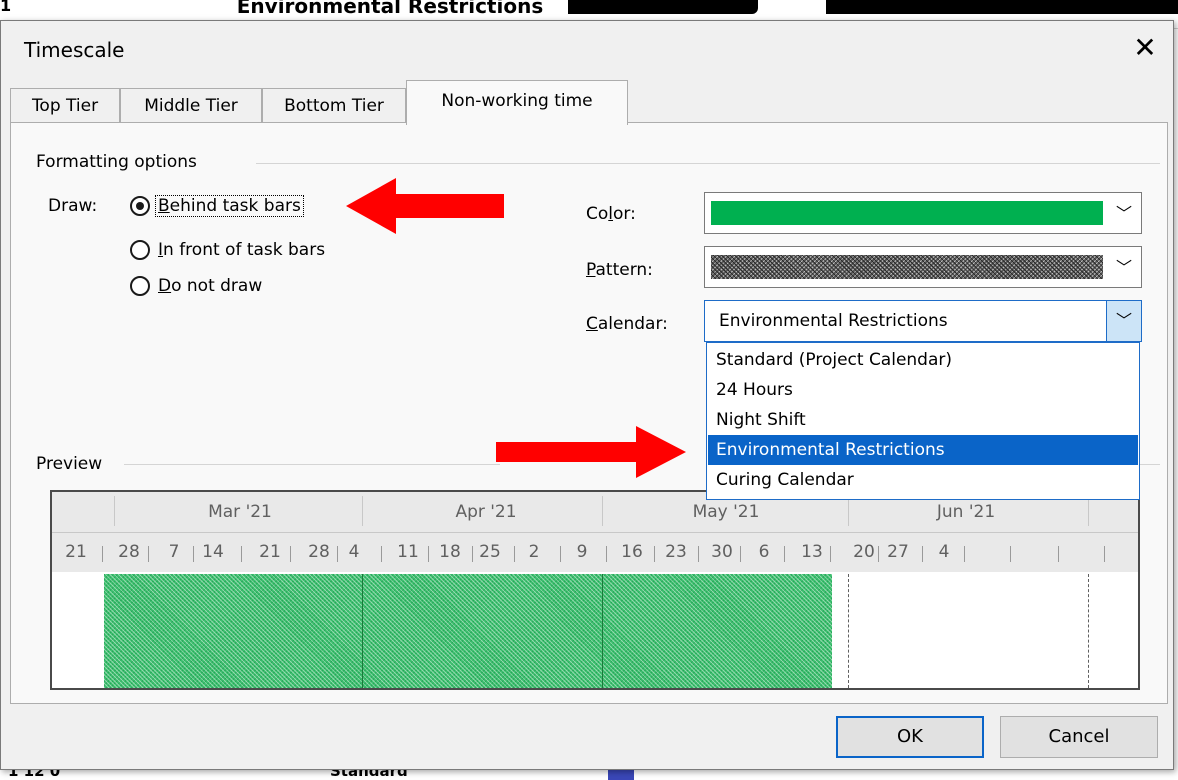 The height and width of the screenshot is (780, 1178). What do you see at coordinates (534, 552) in the screenshot?
I see `preview-day: 2` at bounding box center [534, 552].